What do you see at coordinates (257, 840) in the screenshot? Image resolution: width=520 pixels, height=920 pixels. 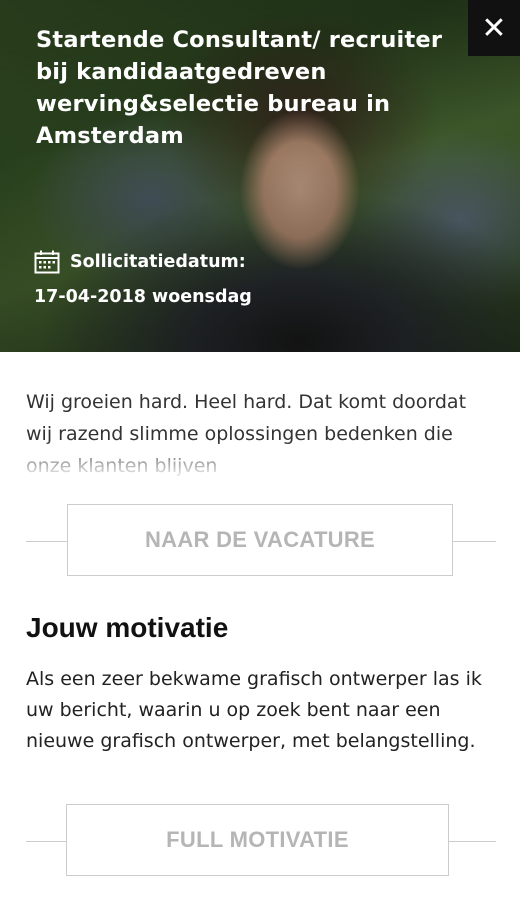 I see `full-motivation-button: FULL MOTIVATIE` at bounding box center [257, 840].